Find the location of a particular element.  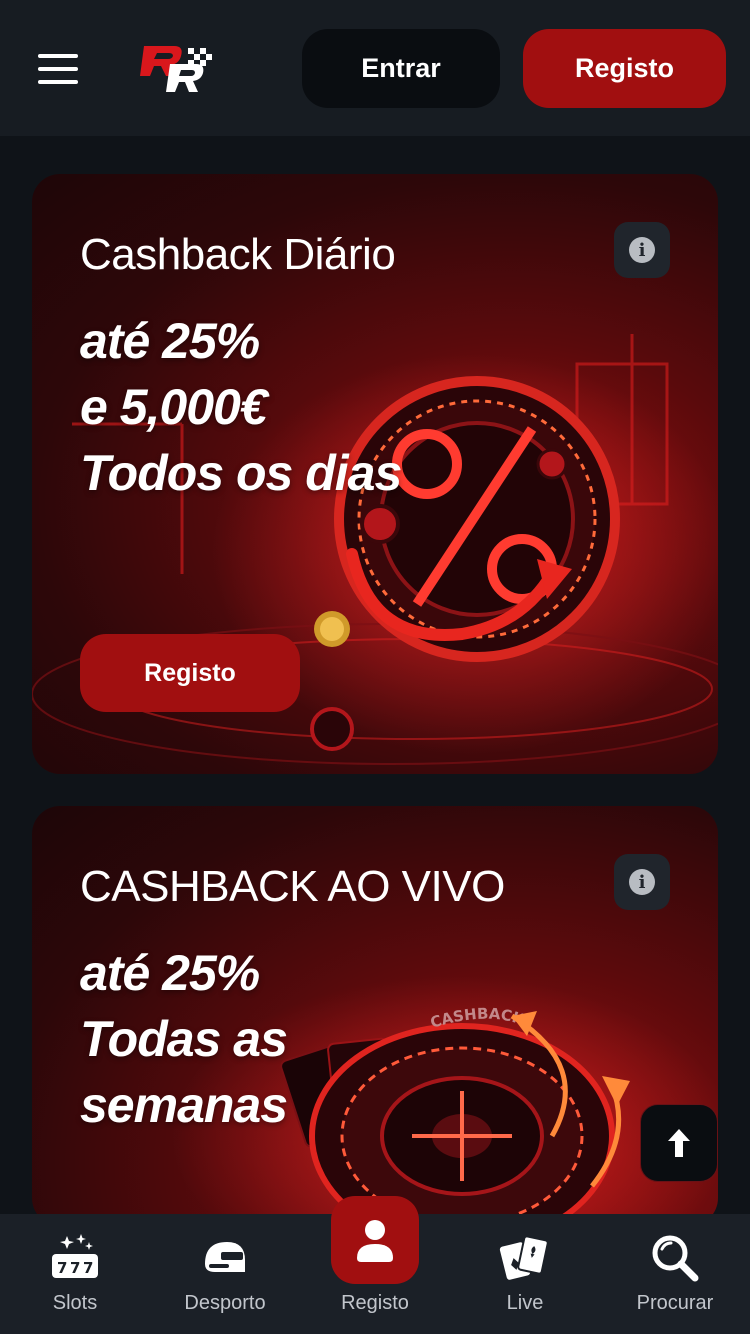

helmet-icon is located at coordinates (225, 1257).